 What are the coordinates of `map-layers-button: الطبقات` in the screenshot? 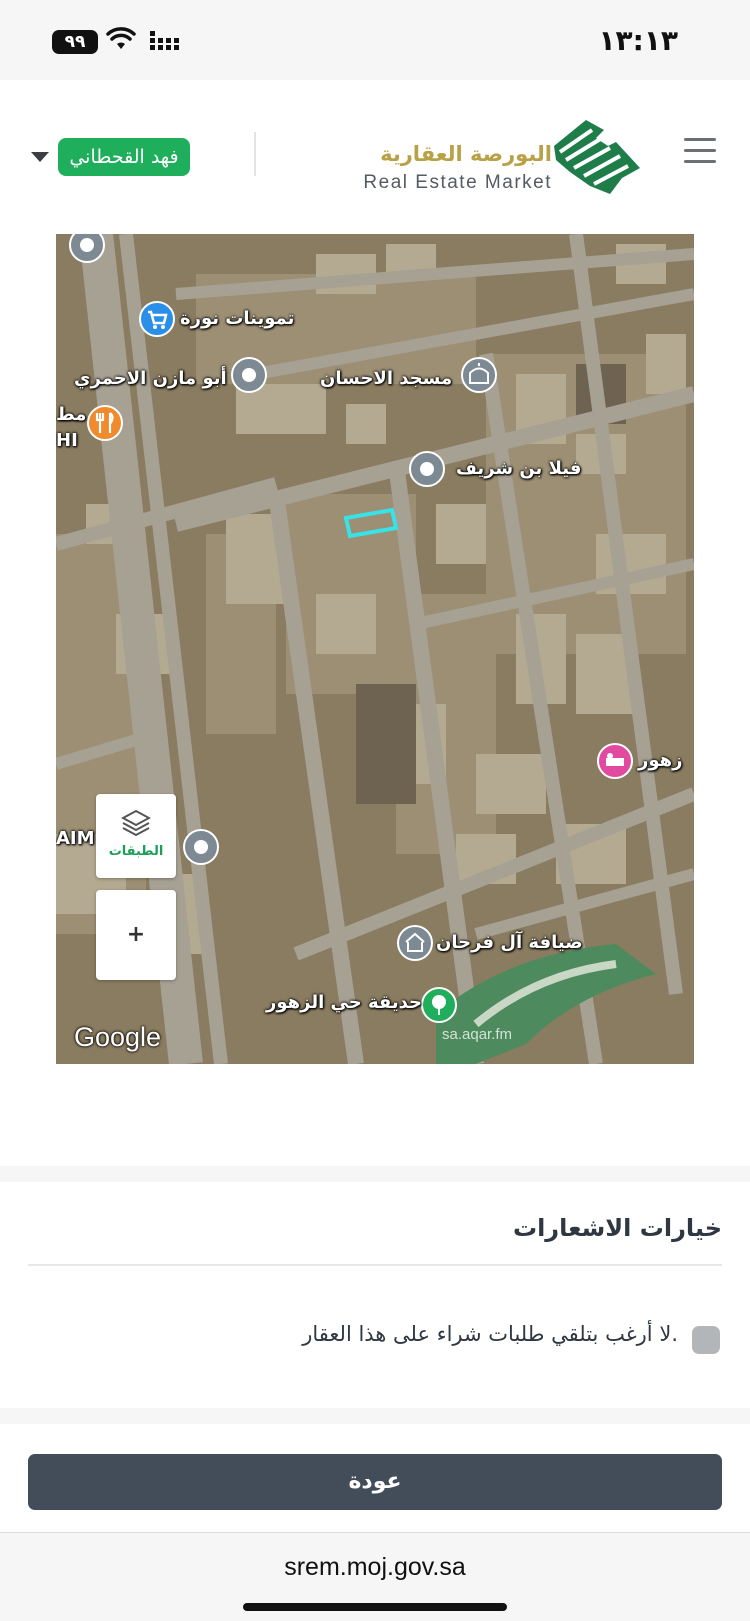 It's located at (136, 836).